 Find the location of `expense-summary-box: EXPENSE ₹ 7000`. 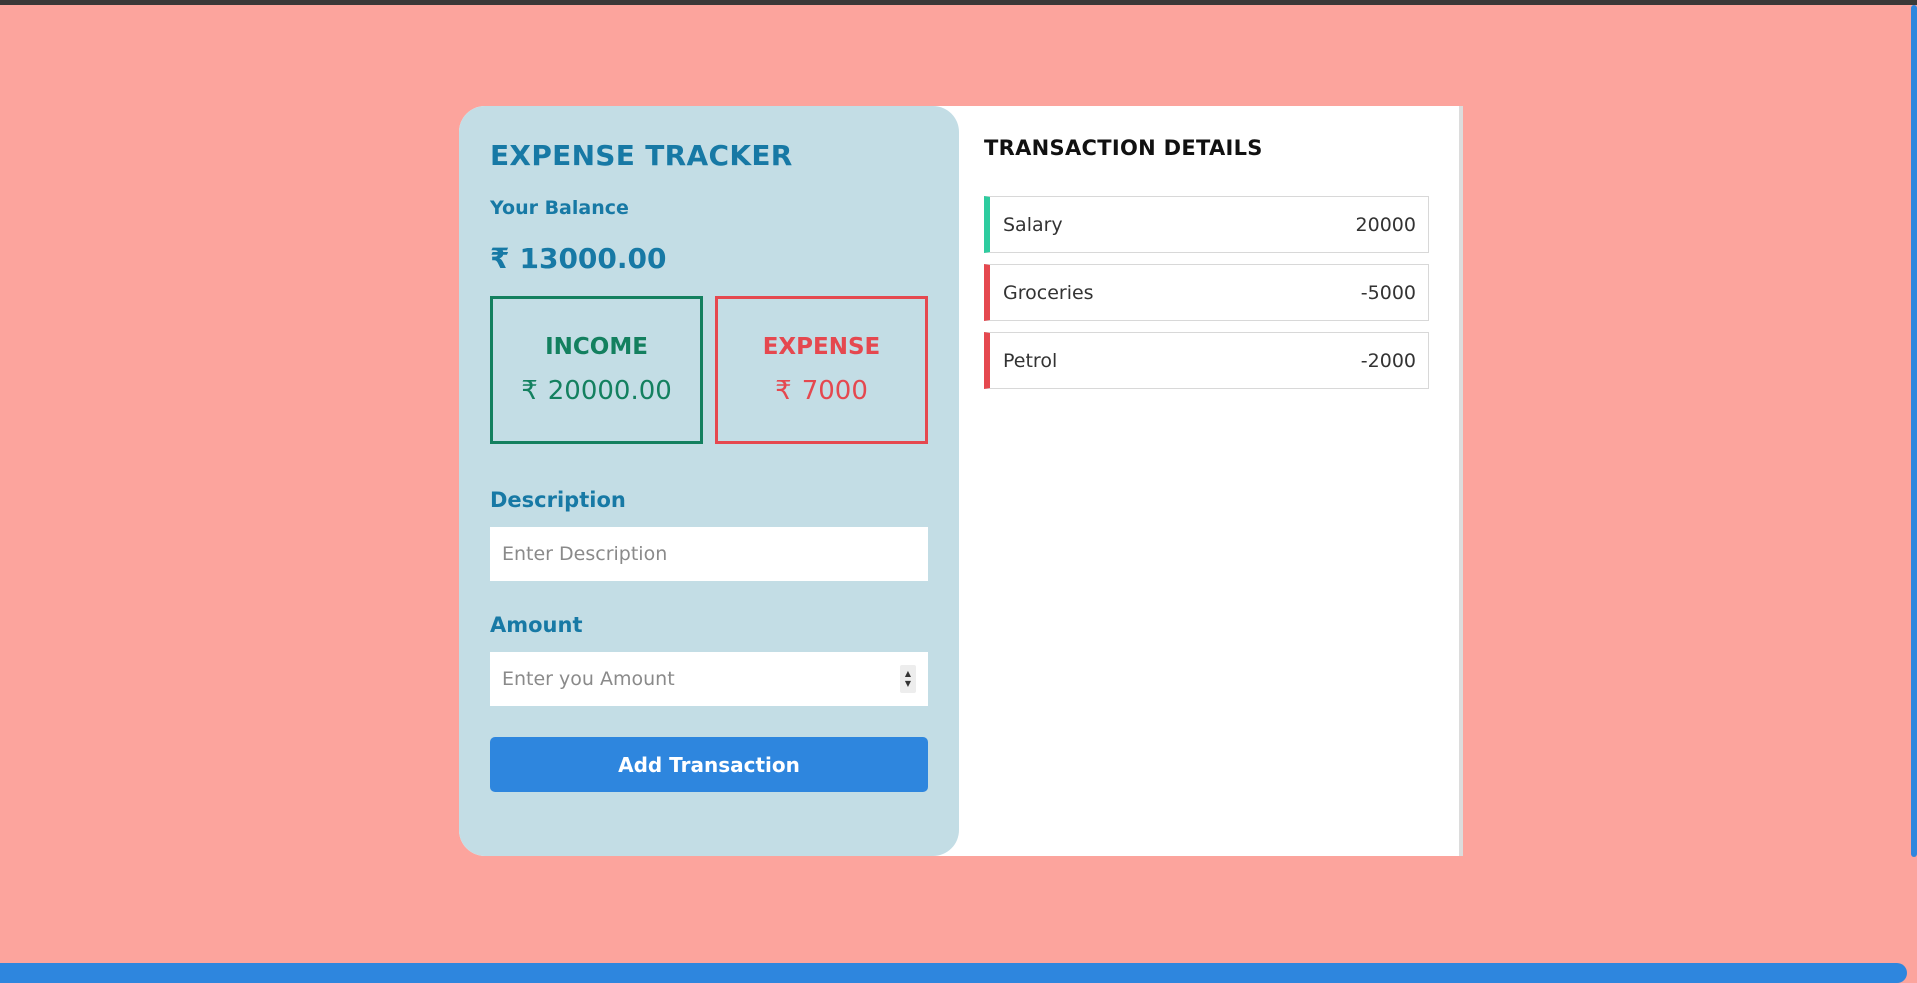

expense-summary-box: EXPENSE ₹ 7000 is located at coordinates (821, 370).